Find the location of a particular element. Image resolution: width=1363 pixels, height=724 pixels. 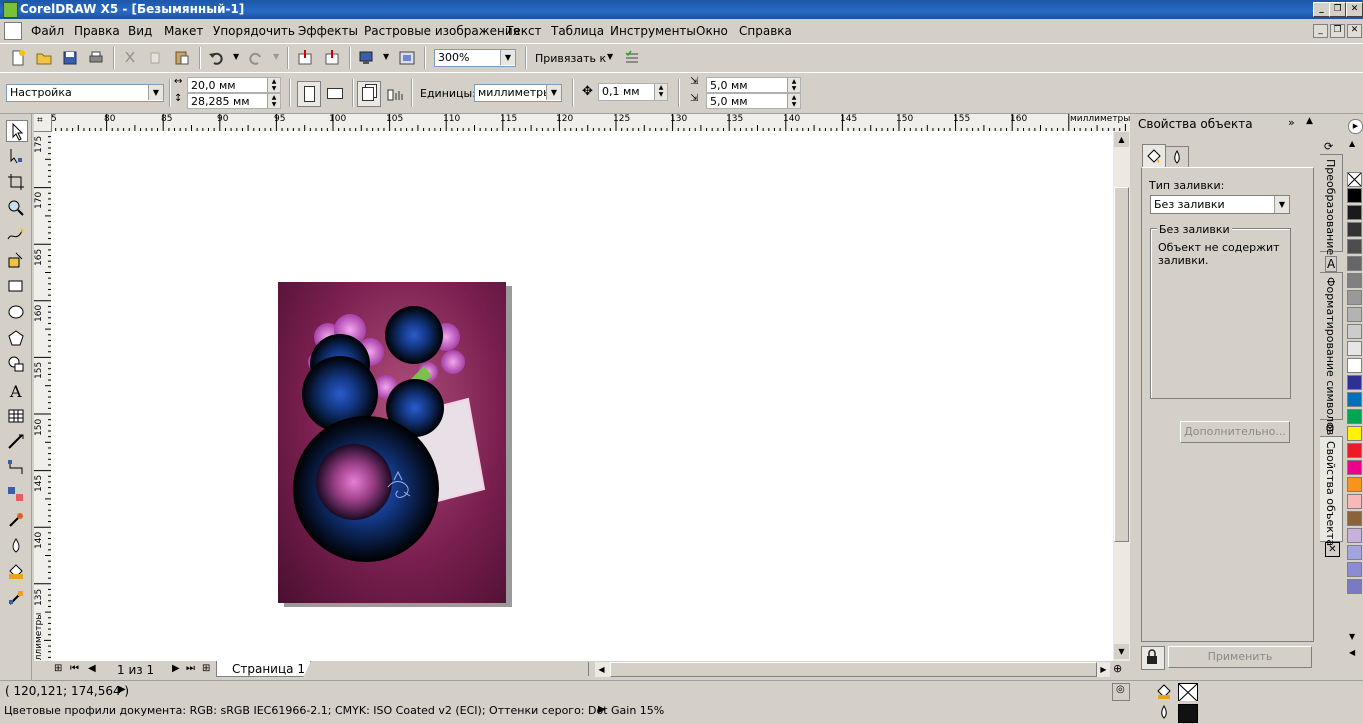

shape-tool-icon is located at coordinates (16, 156).